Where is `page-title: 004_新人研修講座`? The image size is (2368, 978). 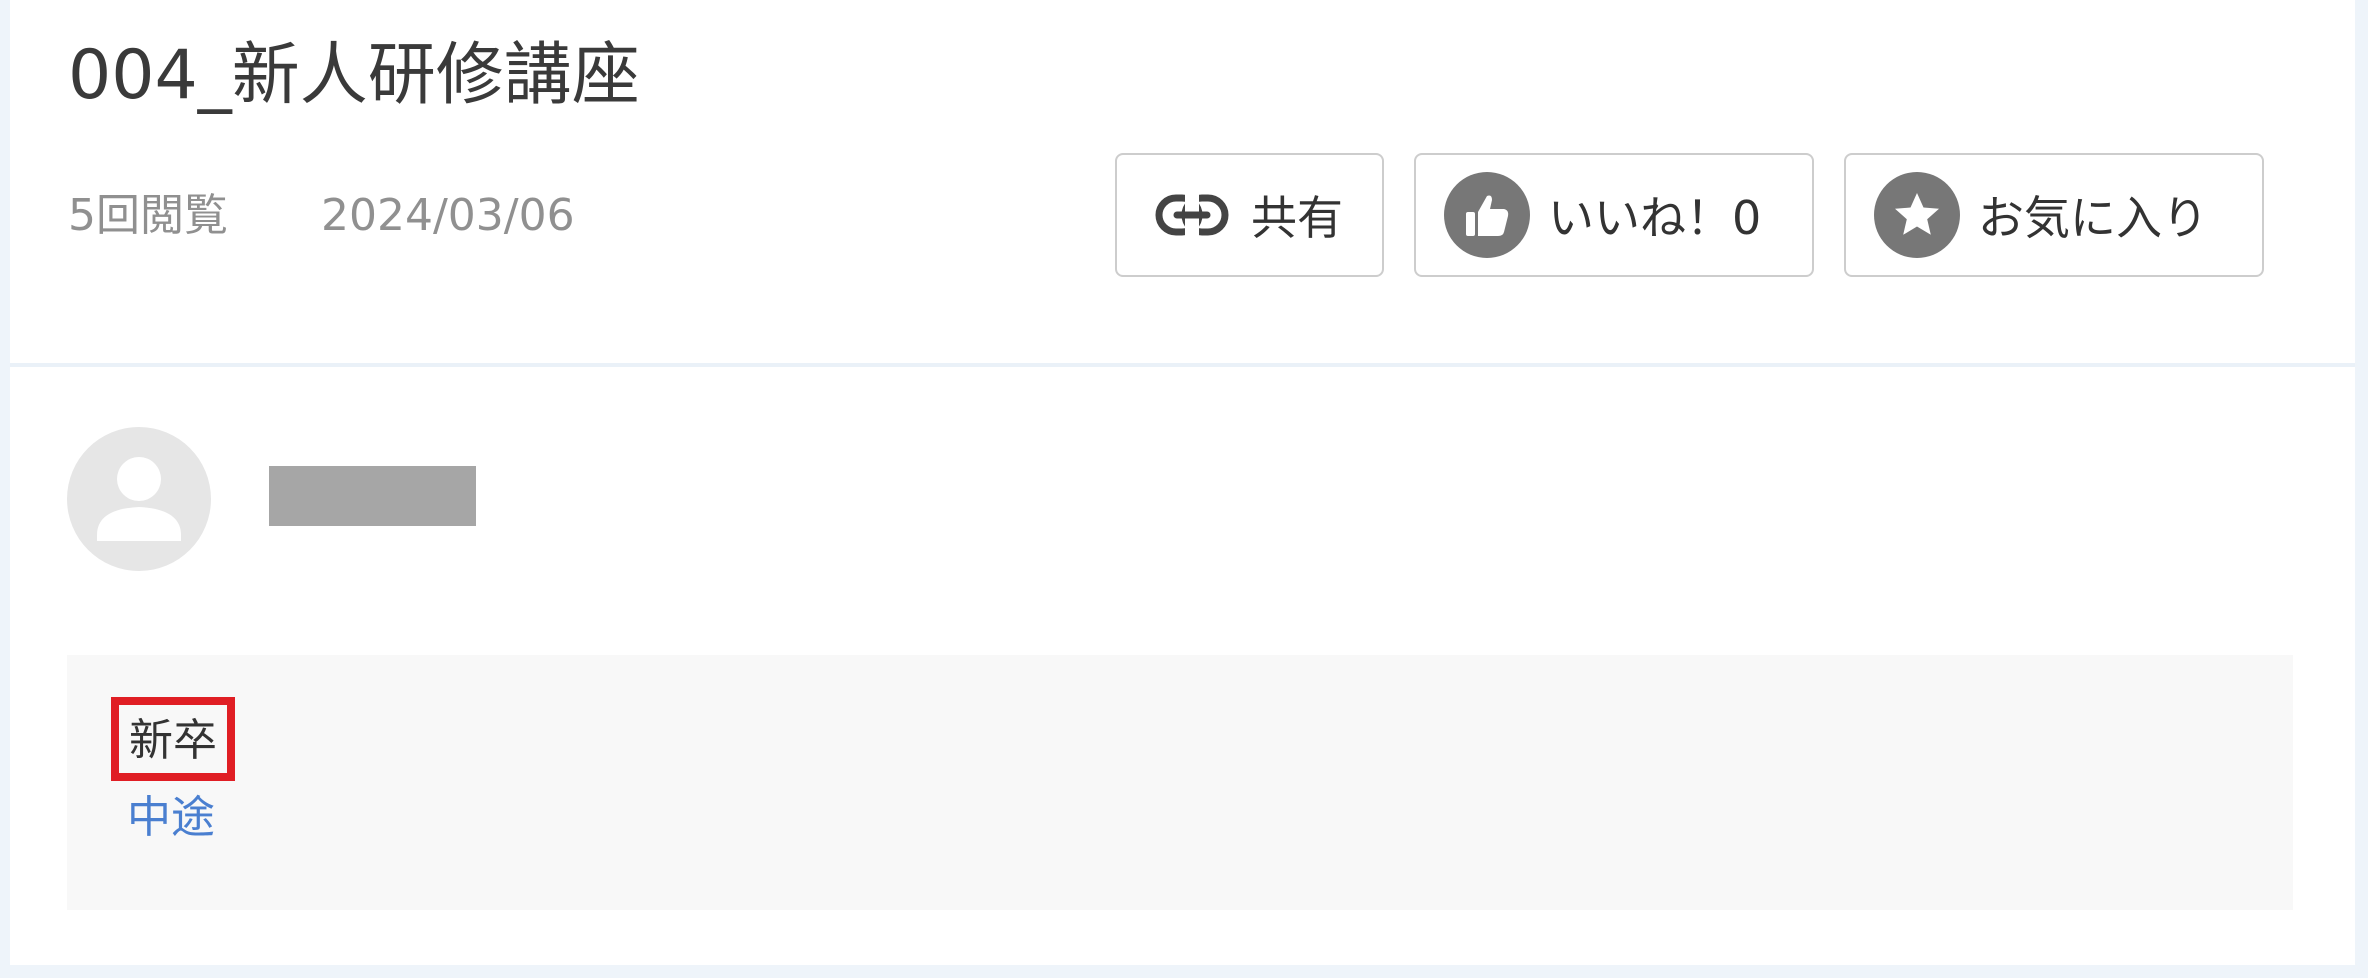 page-title: 004_新人研修講座 is located at coordinates (354, 75).